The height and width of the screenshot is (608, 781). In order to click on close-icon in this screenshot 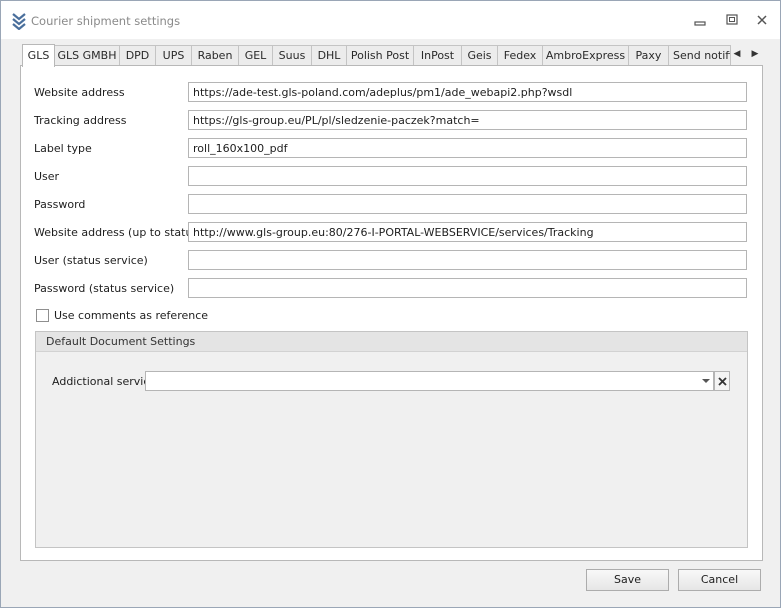, I will do `click(762, 20)`.